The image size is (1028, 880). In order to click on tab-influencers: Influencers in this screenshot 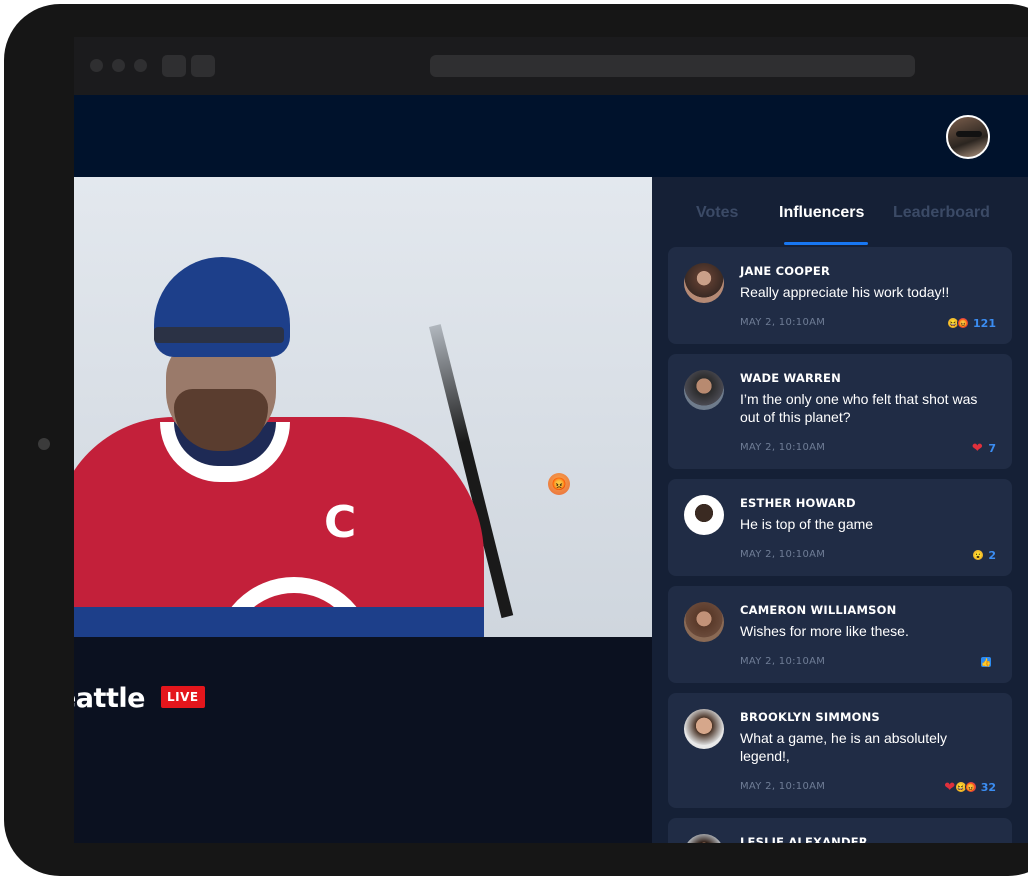, I will do `click(821, 213)`.